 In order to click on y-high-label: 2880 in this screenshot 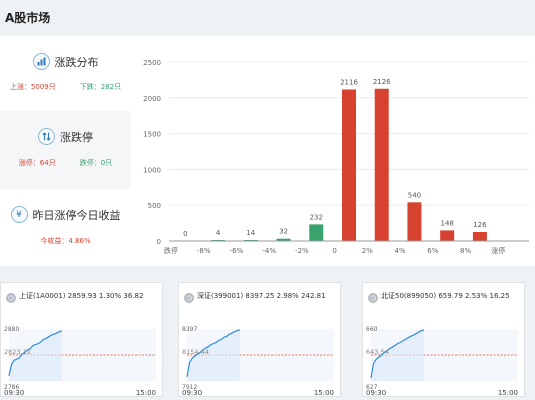, I will do `click(11, 329)`.